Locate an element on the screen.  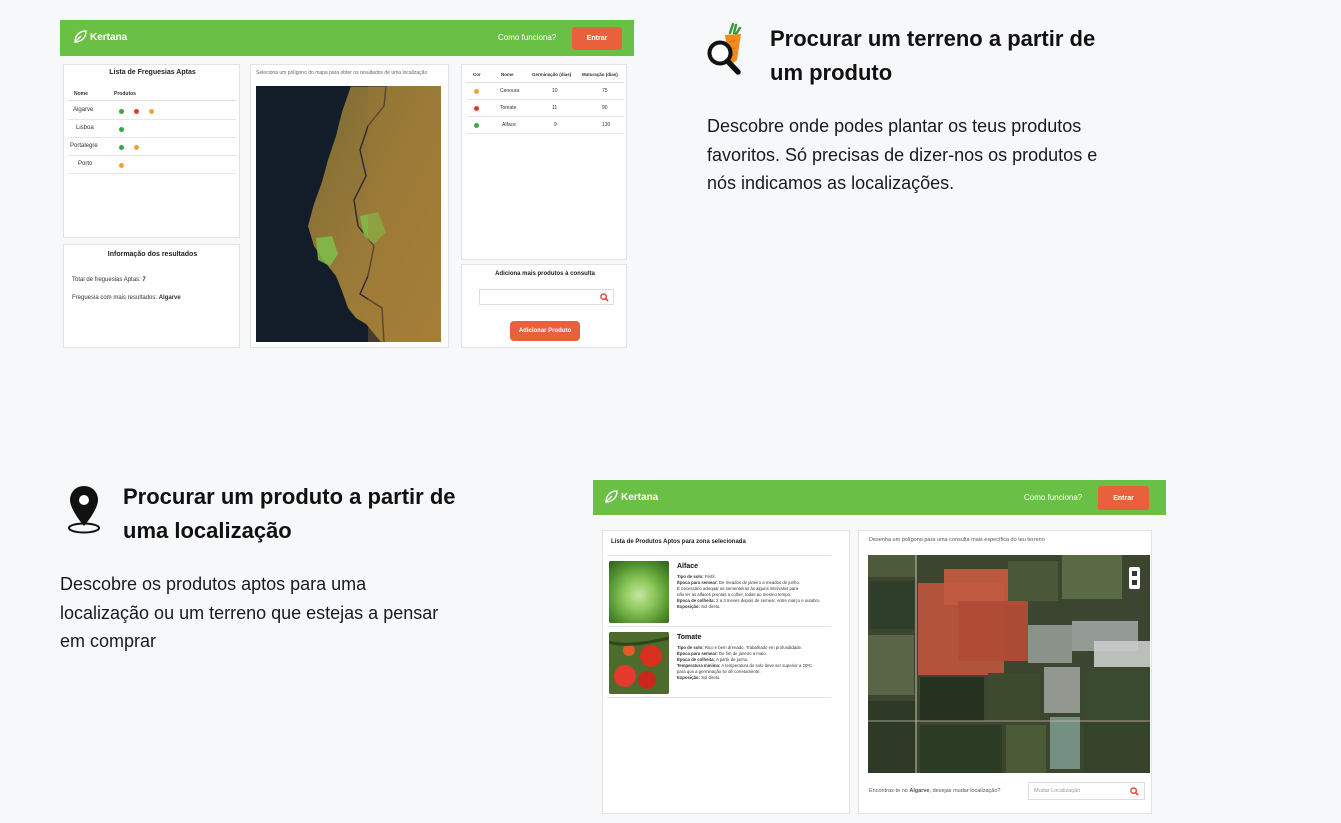
portugal-satellite-map is located at coordinates (348, 214).